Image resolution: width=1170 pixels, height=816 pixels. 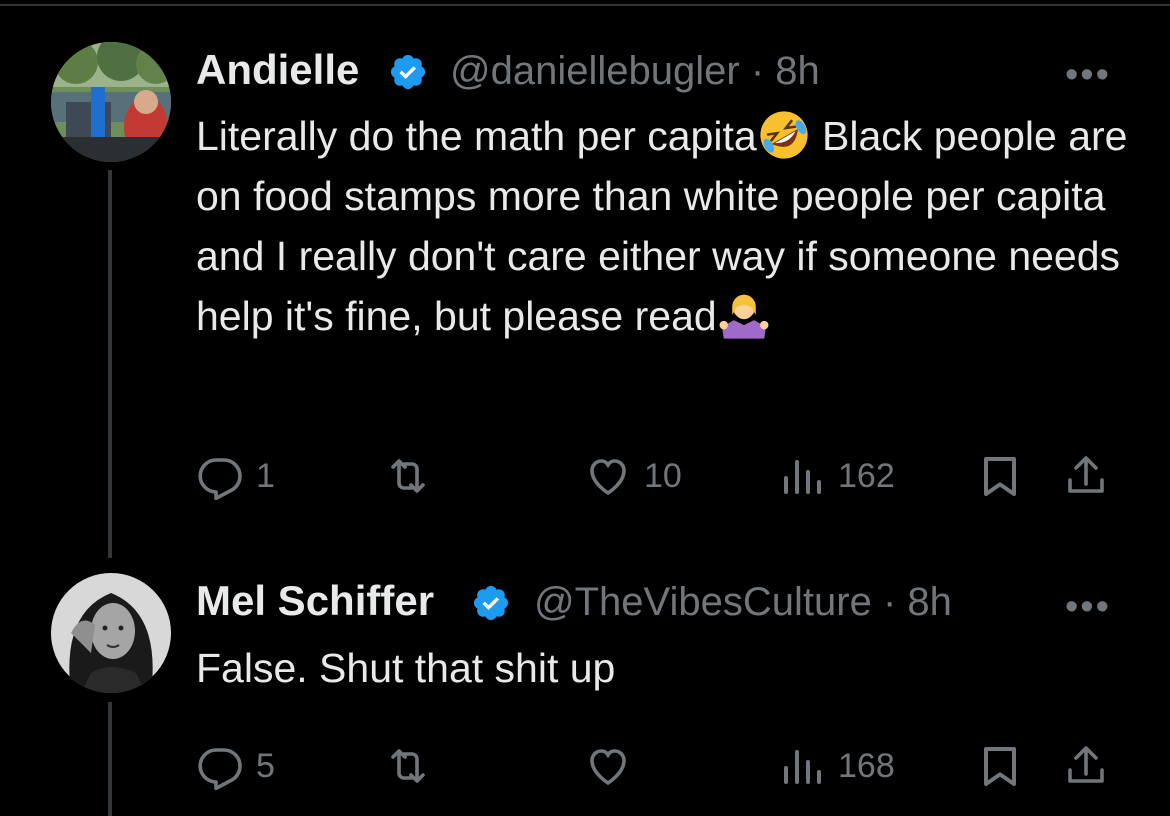 I want to click on tweet-text: False. Shut that shit up, so click(x=406, y=668).